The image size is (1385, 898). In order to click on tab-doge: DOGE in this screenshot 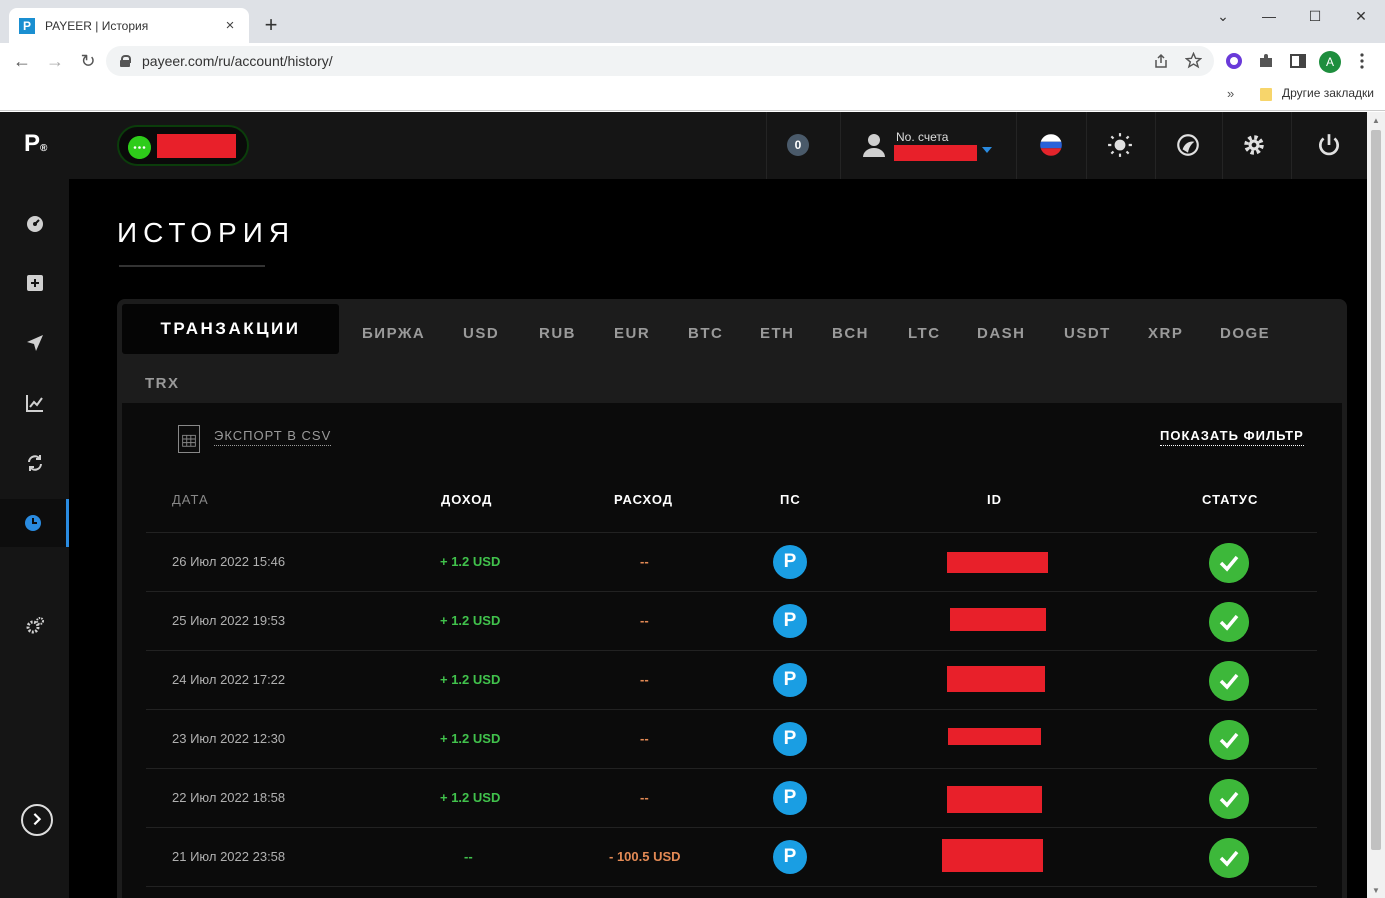, I will do `click(1245, 333)`.